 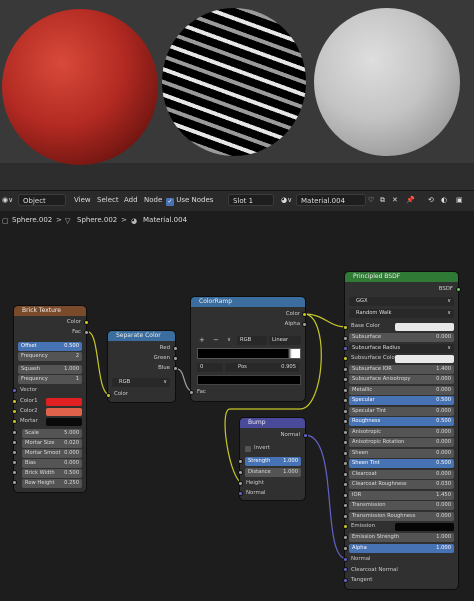 I want to click on brick-color2-socket, so click(x=14, y=411).